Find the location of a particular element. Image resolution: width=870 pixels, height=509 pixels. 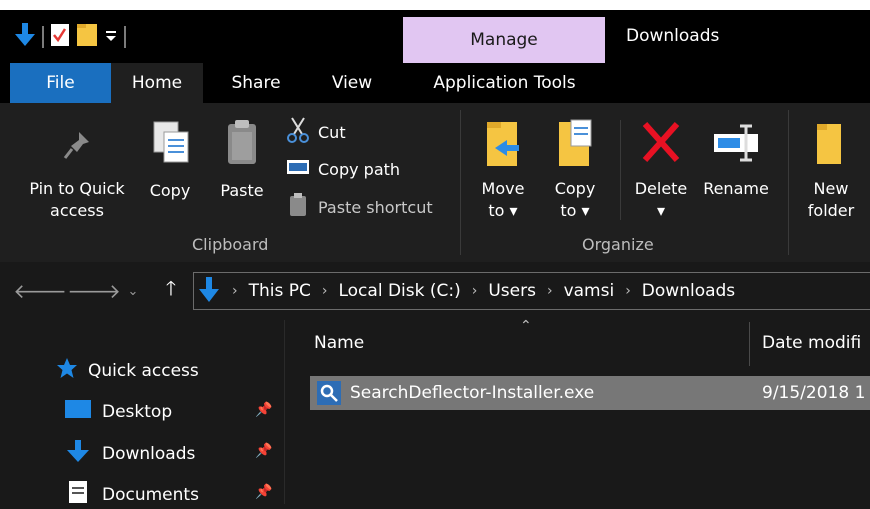

sidebar-item-label: Desktop is located at coordinates (137, 411).